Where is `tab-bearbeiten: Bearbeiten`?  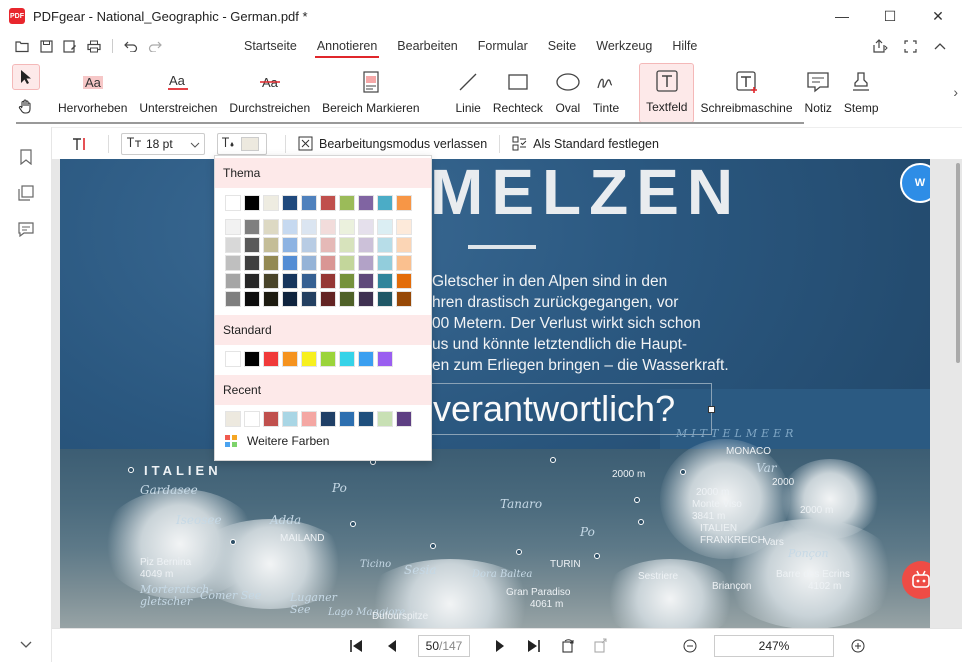 tab-bearbeiten: Bearbeiten is located at coordinates (427, 46).